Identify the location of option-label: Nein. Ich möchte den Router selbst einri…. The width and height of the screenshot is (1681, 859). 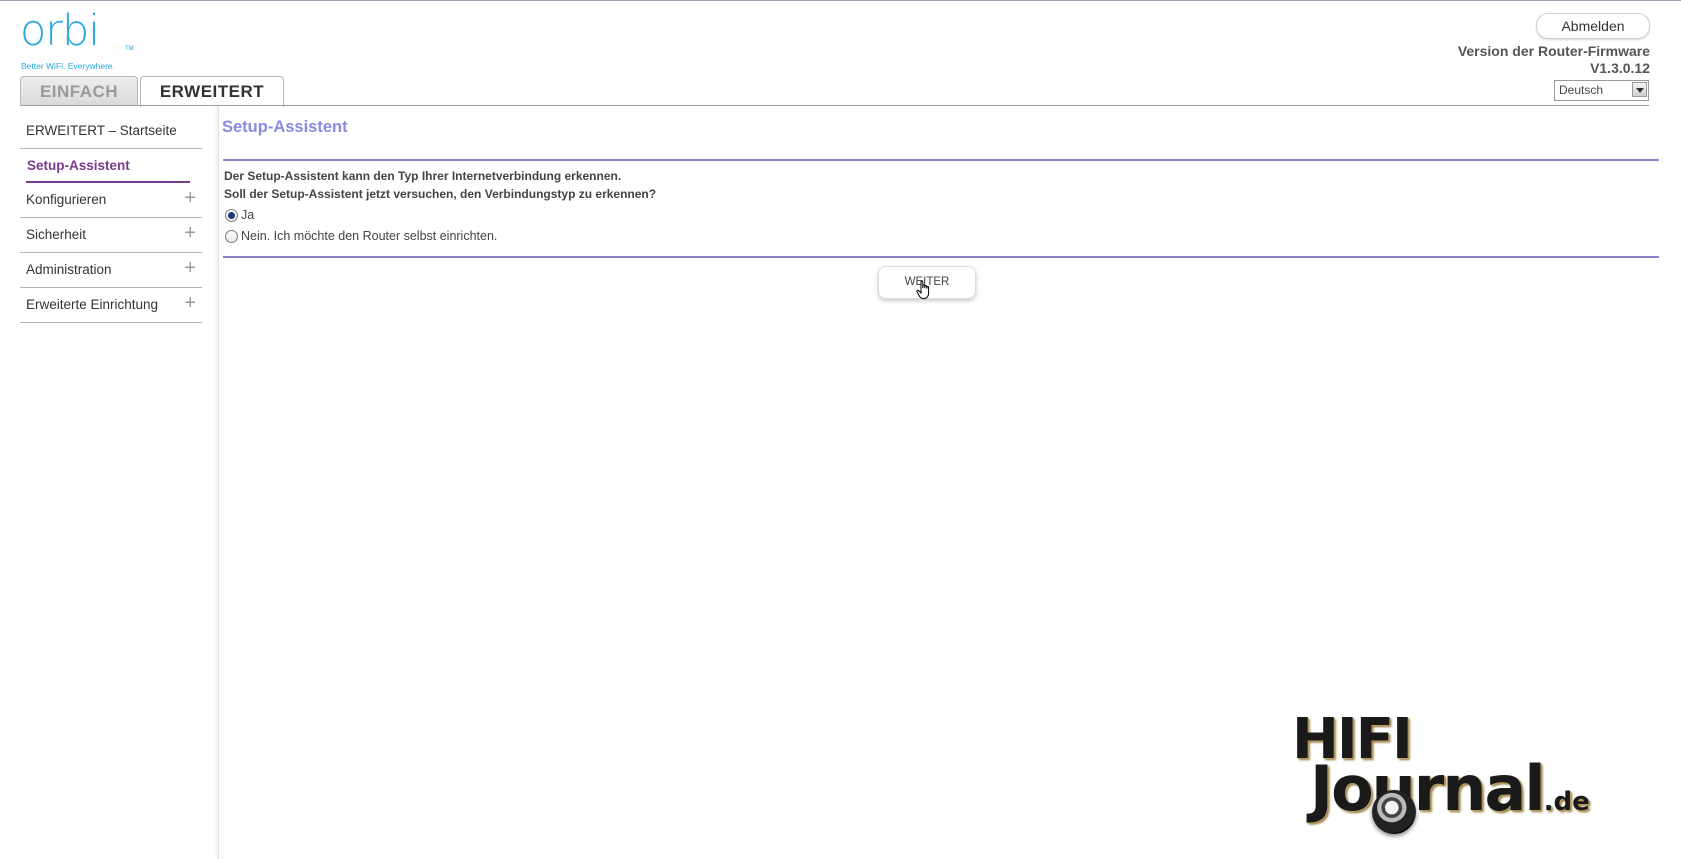
(369, 236).